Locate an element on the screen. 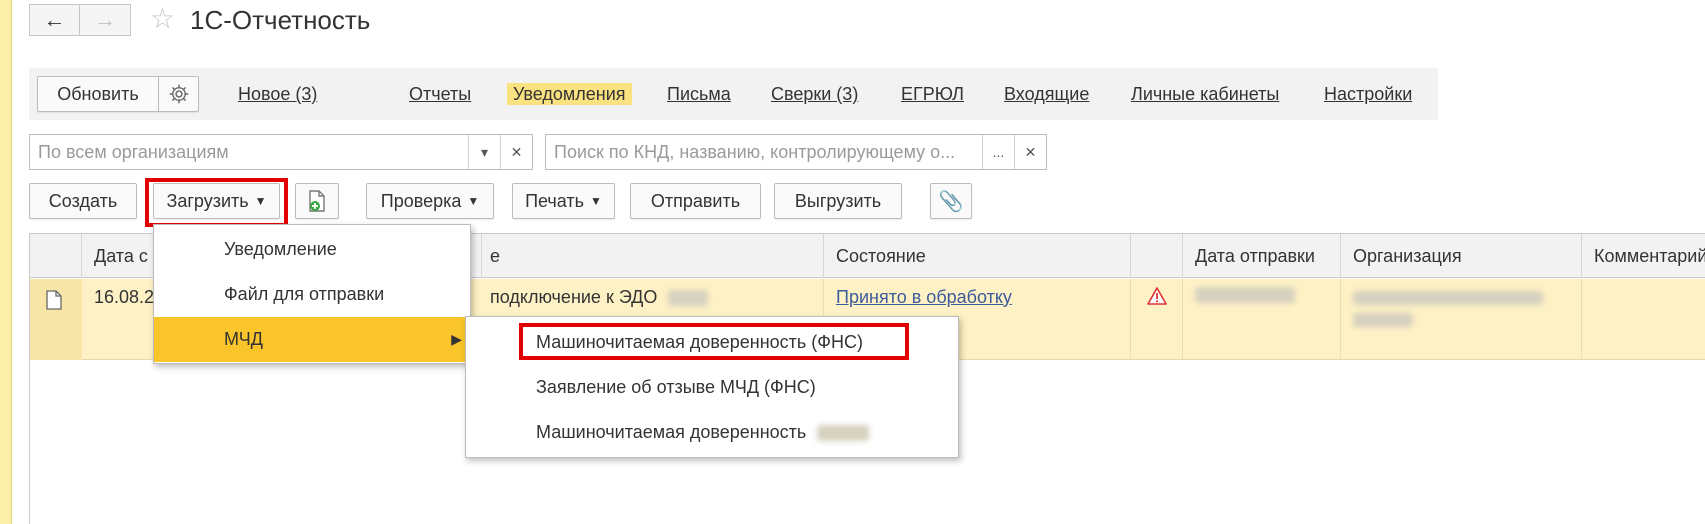 This screenshot has height=524, width=1705. dropdown-arrow-icon: ▾ is located at coordinates (484, 152).